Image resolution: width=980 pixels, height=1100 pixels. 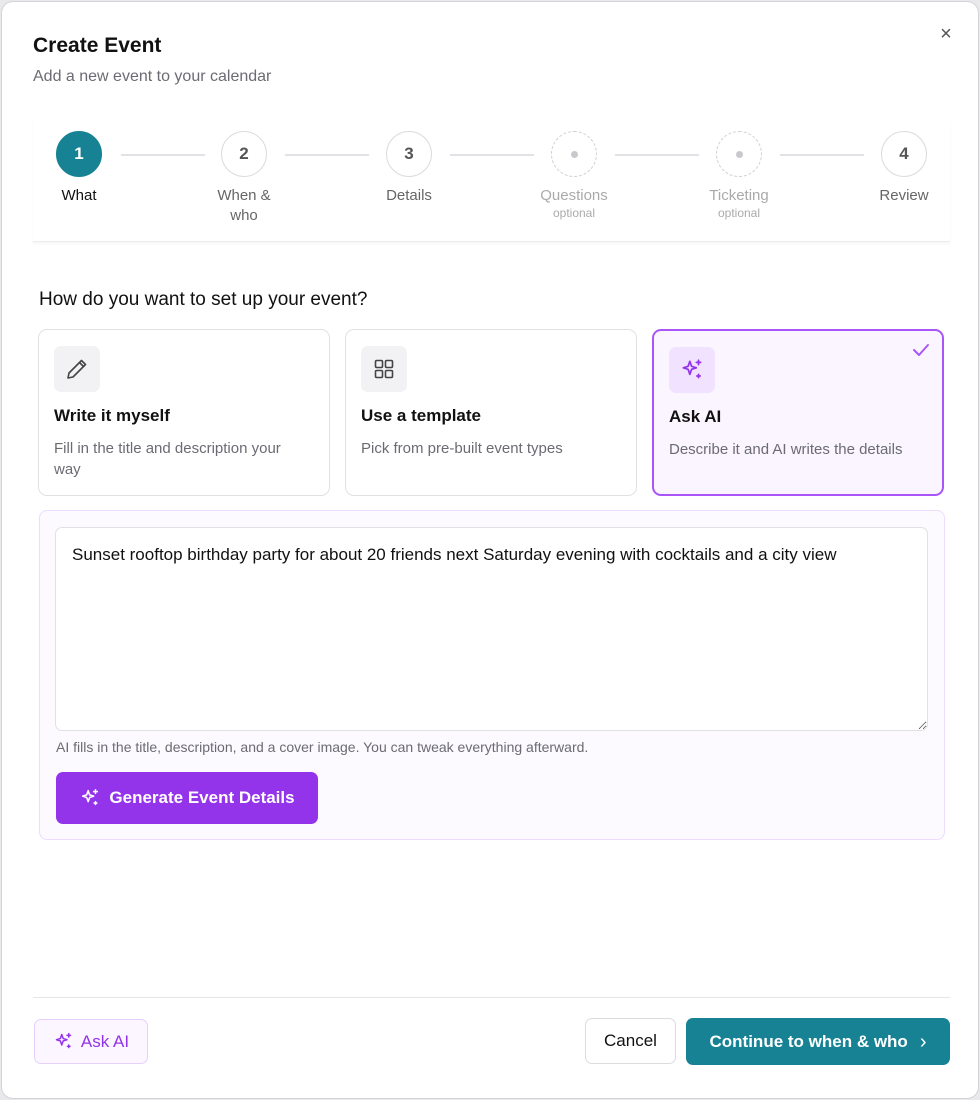 I want to click on option-description: Describe it and AI writes the details, so click(x=786, y=449).